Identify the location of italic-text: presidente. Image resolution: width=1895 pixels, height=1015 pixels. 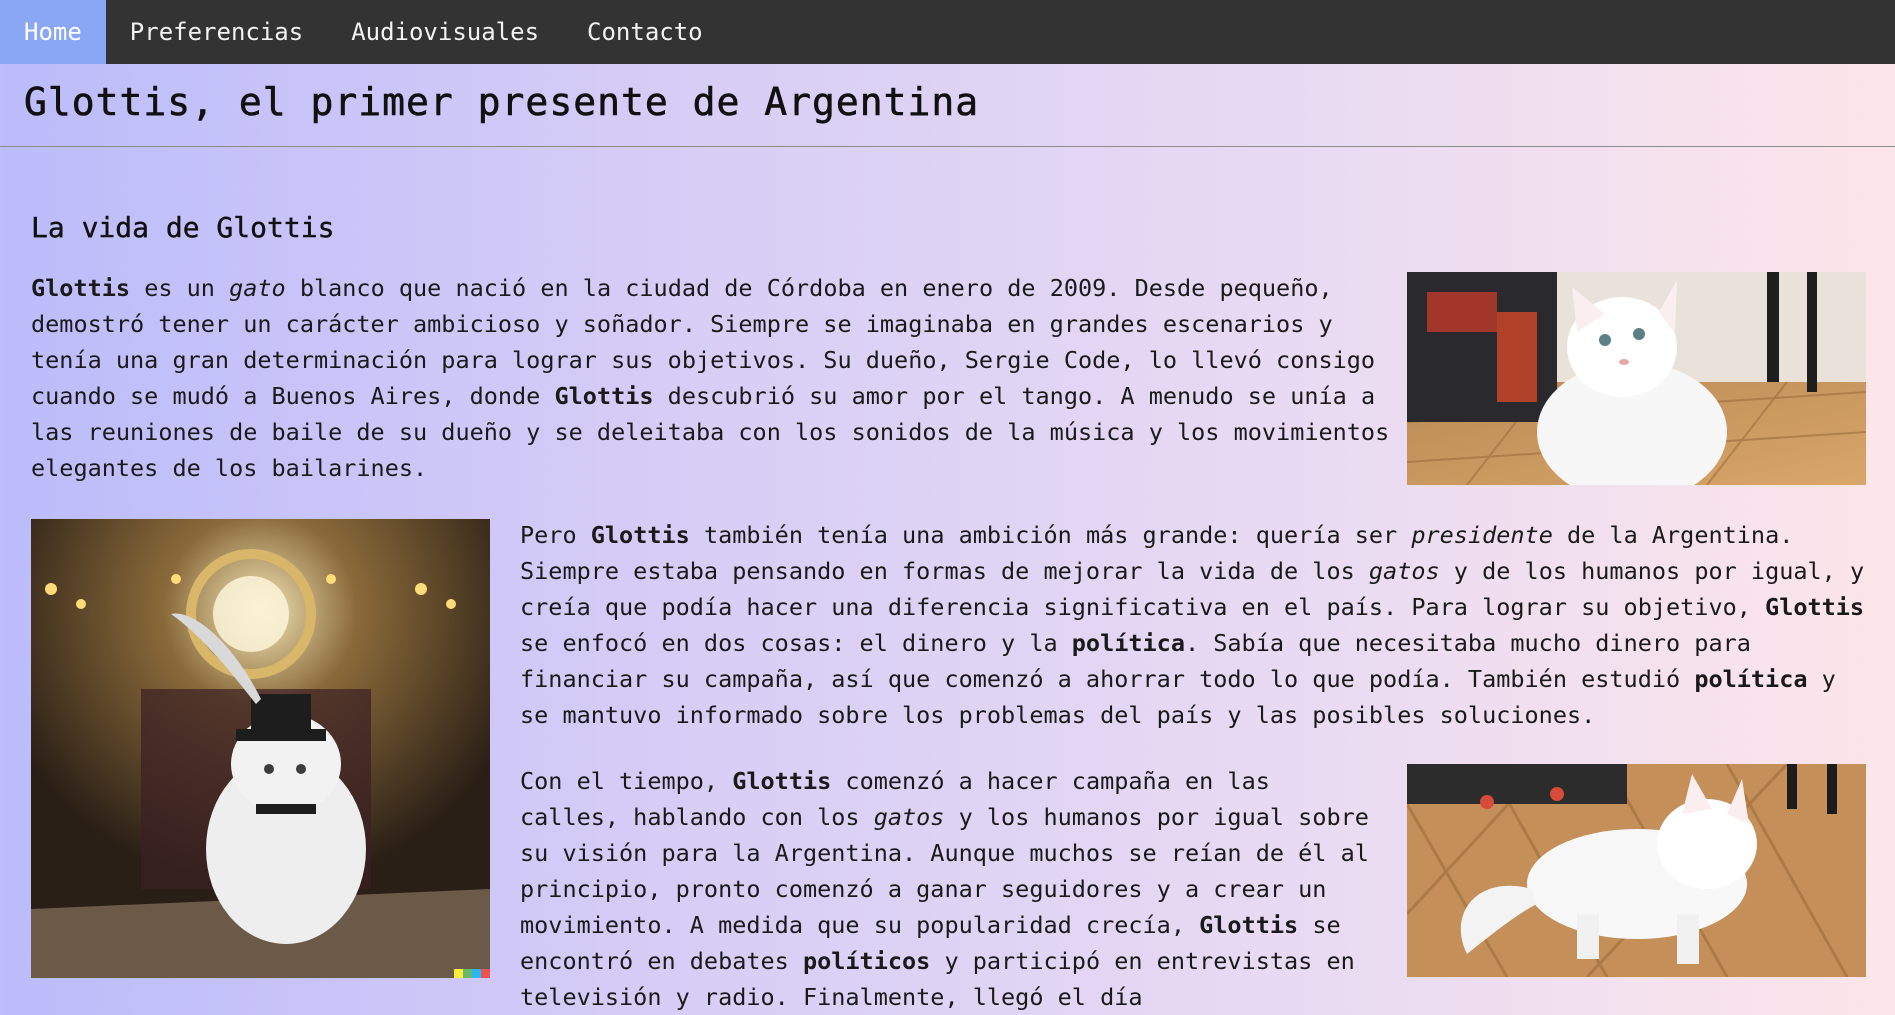
(1482, 535).